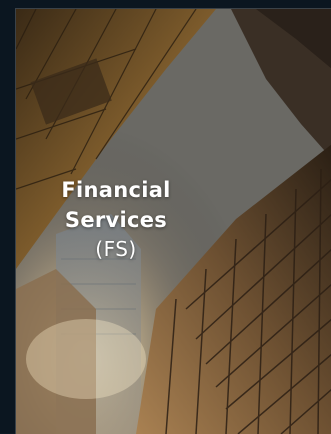  I want to click on card-caption: Financial Services (FS), so click(116, 219).